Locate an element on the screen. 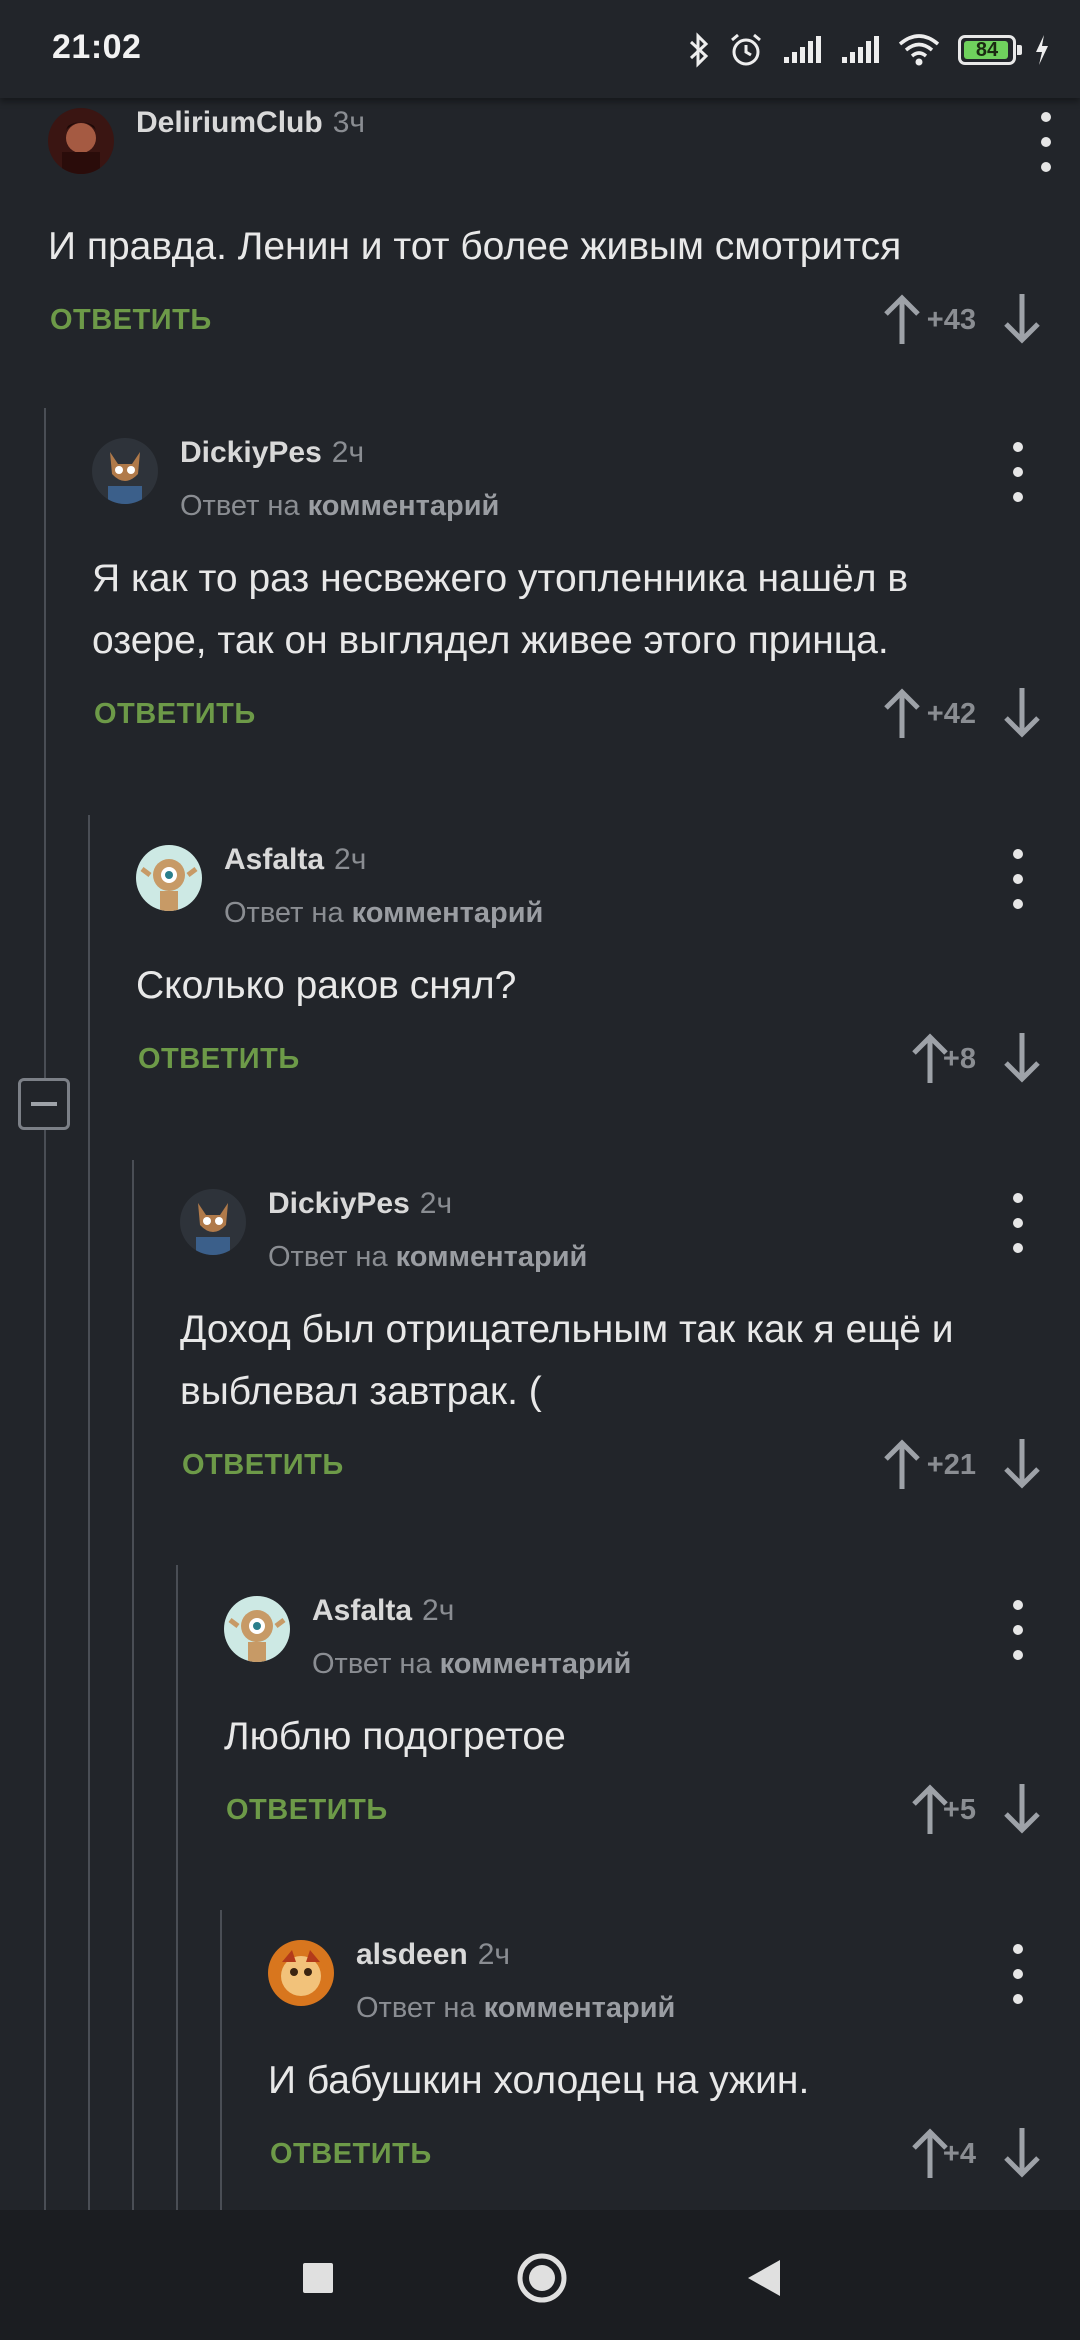 The image size is (1080, 2340). home-circle-icon is located at coordinates (542, 2278).